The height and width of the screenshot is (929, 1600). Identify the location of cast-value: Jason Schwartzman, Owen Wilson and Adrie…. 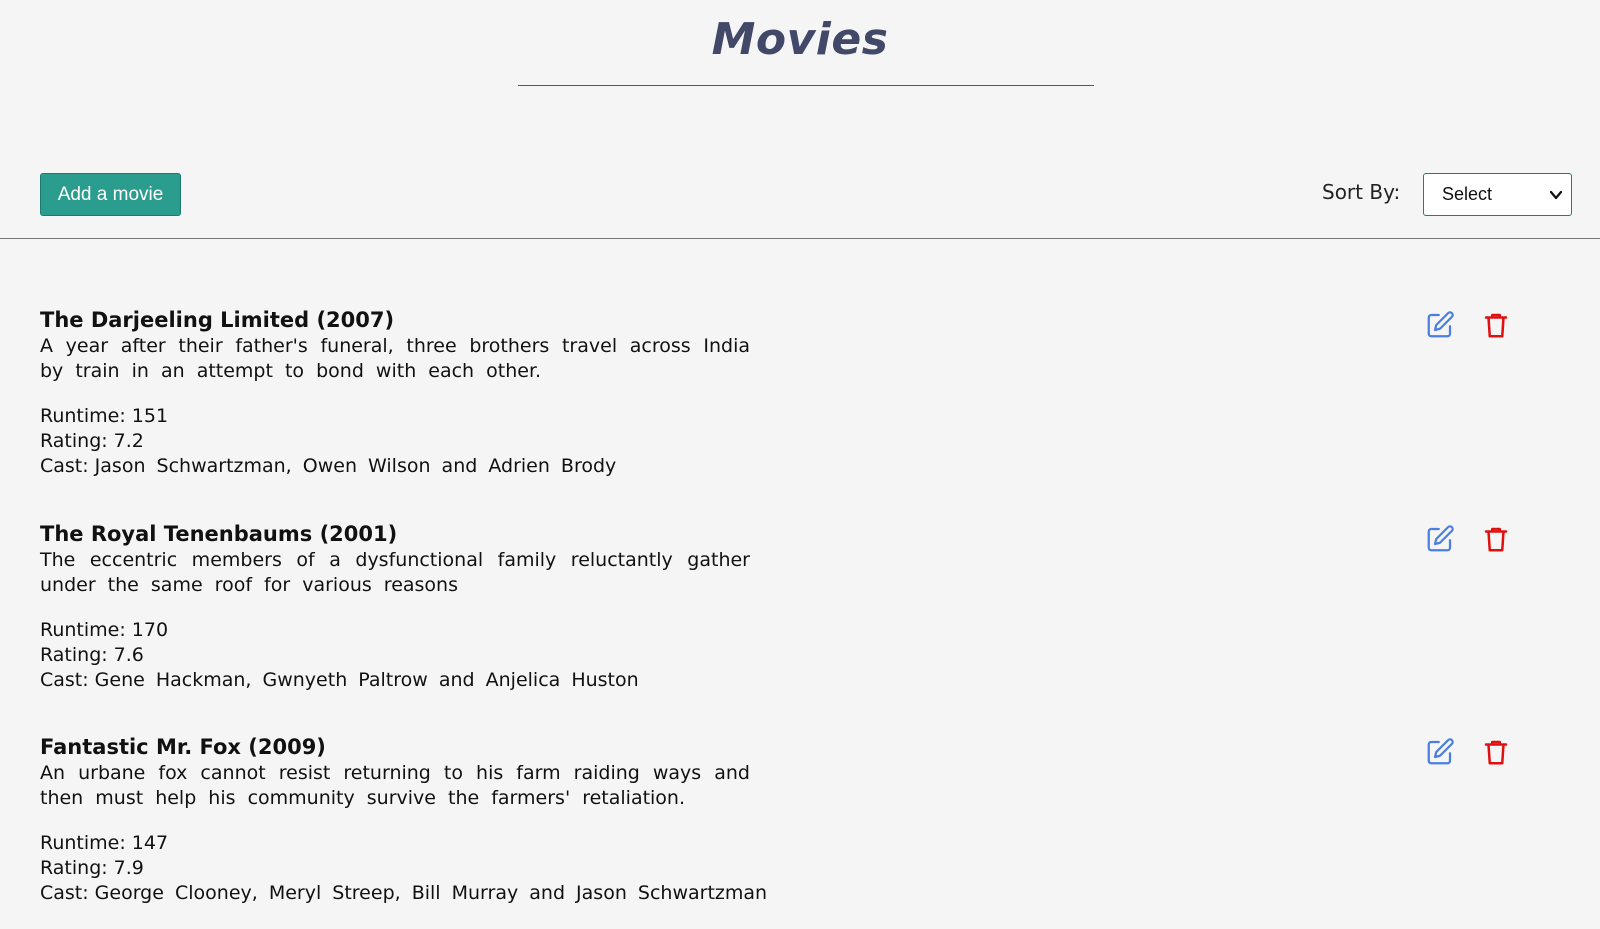
(355, 466).